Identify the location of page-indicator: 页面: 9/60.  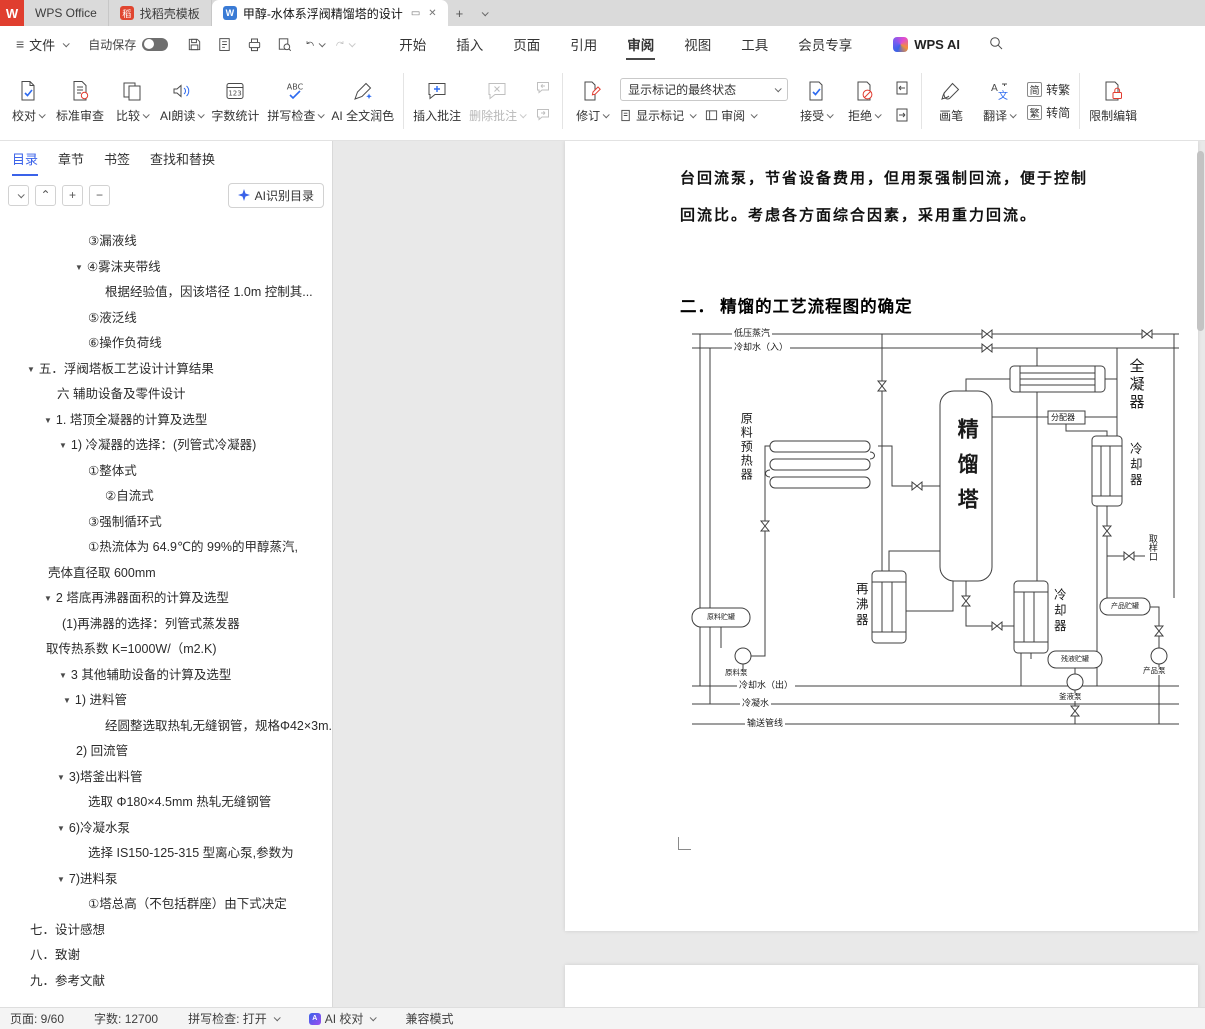
(37, 1018).